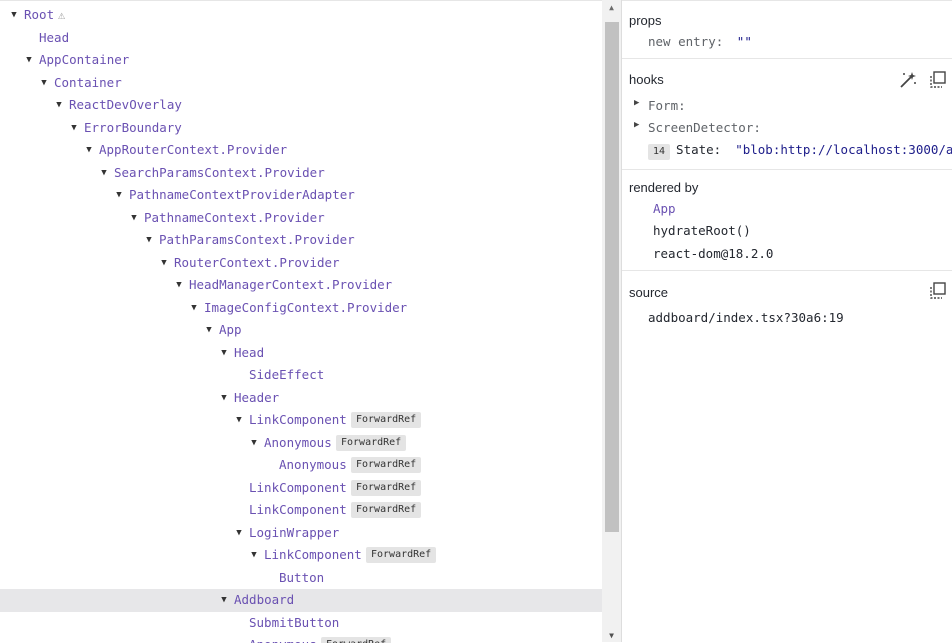  What do you see at coordinates (301, 105) in the screenshot?
I see `tree-row: ▼ ReactDevOverlay` at bounding box center [301, 105].